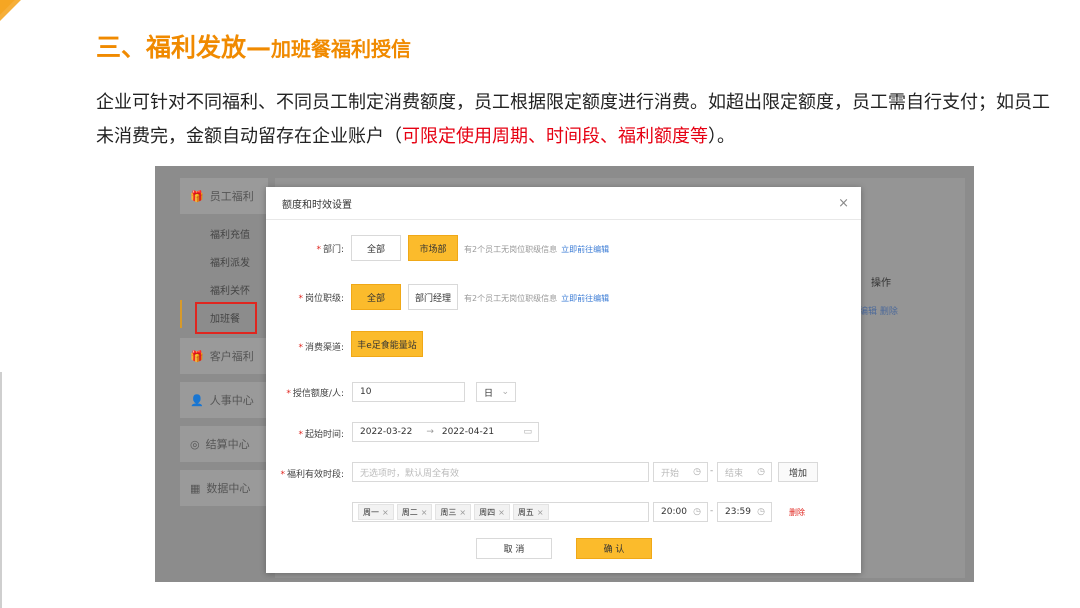 The image size is (1080, 608). Describe the element at coordinates (231, 356) in the screenshot. I see `sidebar-group-label: 客户福利` at that location.